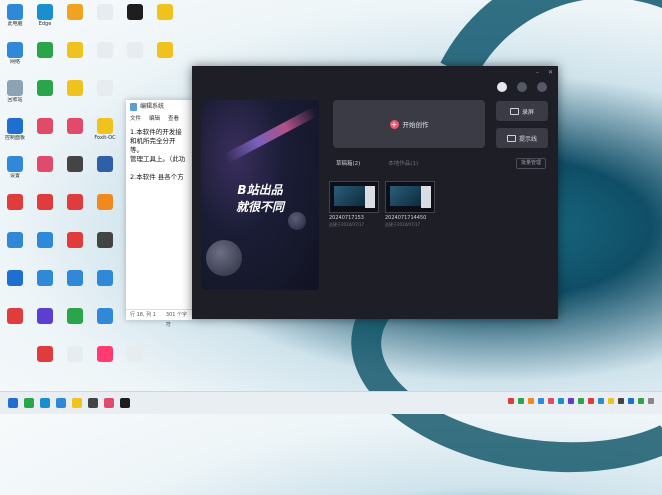 The width and height of the screenshot is (662, 495). Describe the element at coordinates (354, 204) in the screenshot. I see `draft-card: 20240717153 创建于2024/07/17` at that location.